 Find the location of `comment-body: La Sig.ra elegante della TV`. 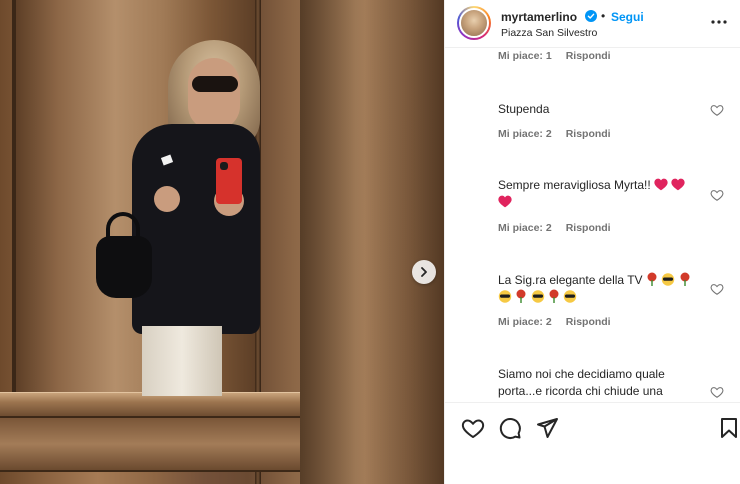

comment-body: La Sig.ra elegante della TV is located at coordinates (602, 289).